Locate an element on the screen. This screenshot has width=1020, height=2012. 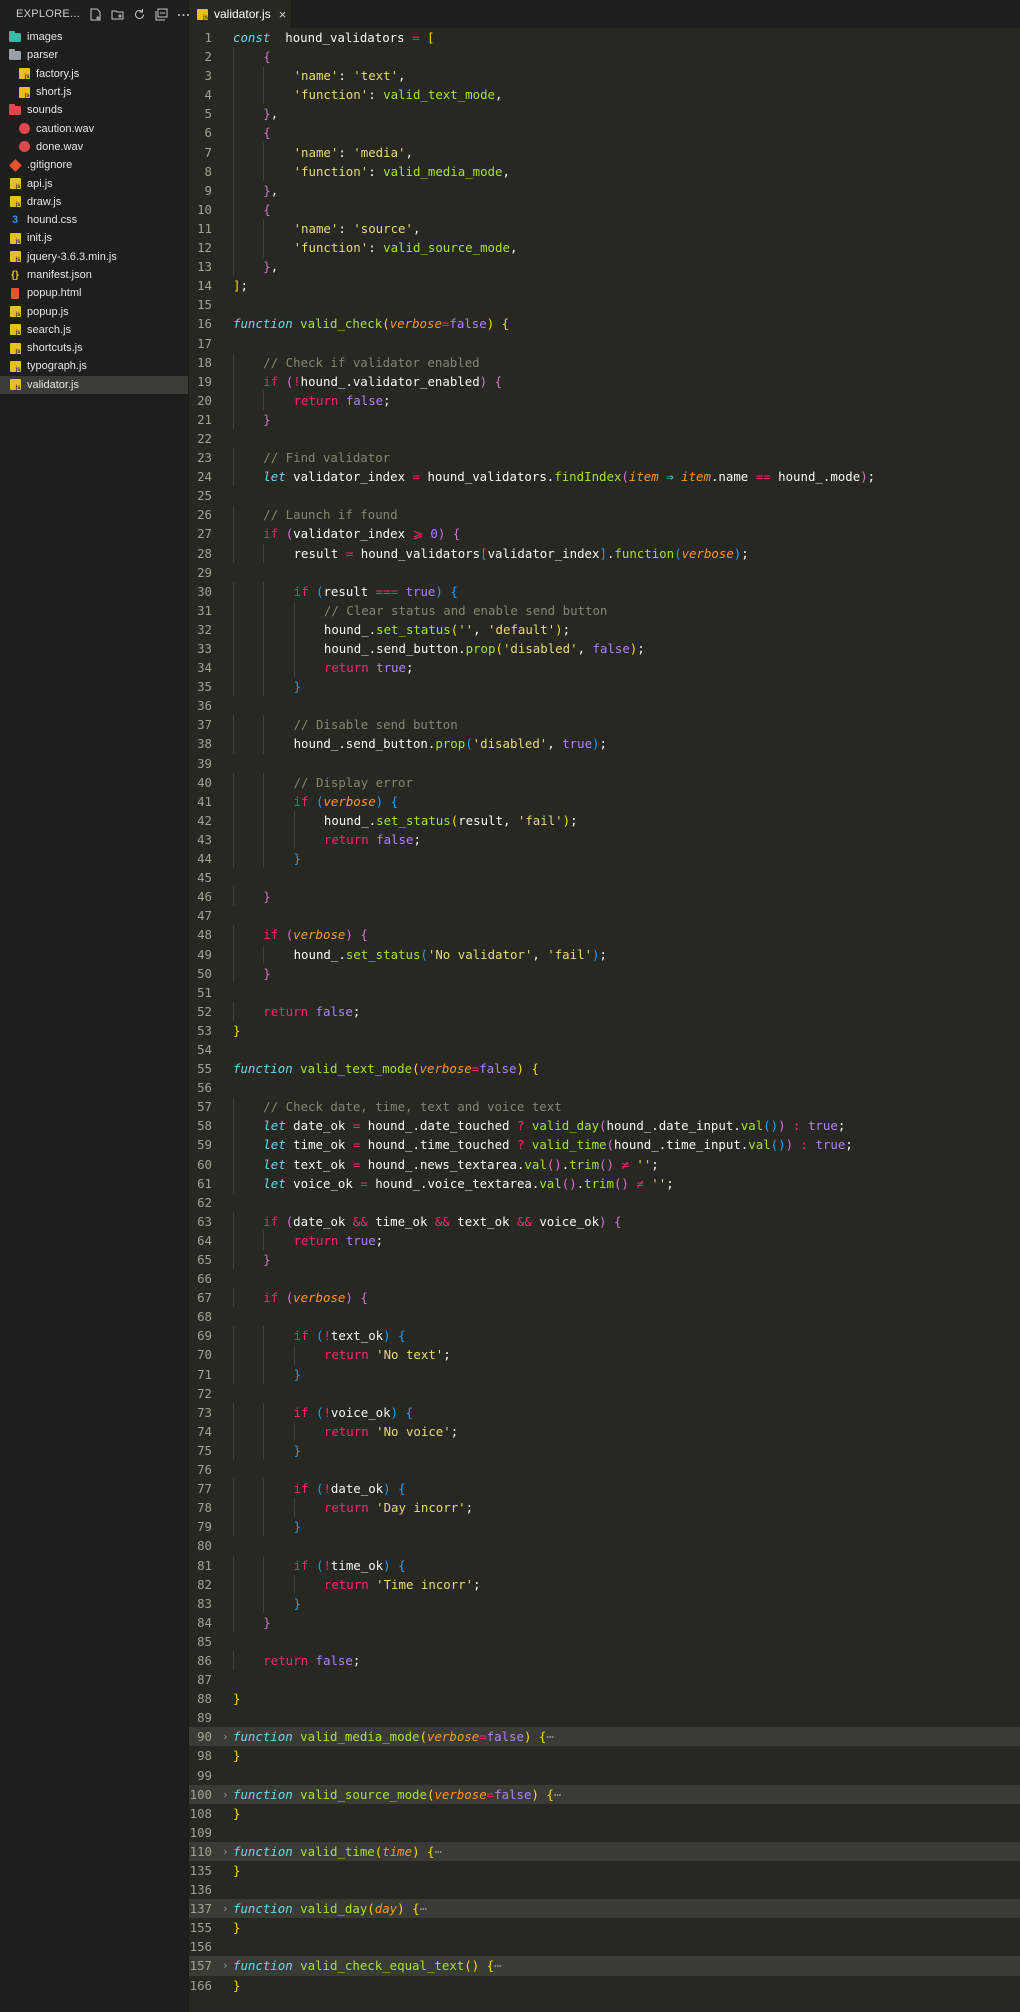
code-token: item is located at coordinates (696, 477).